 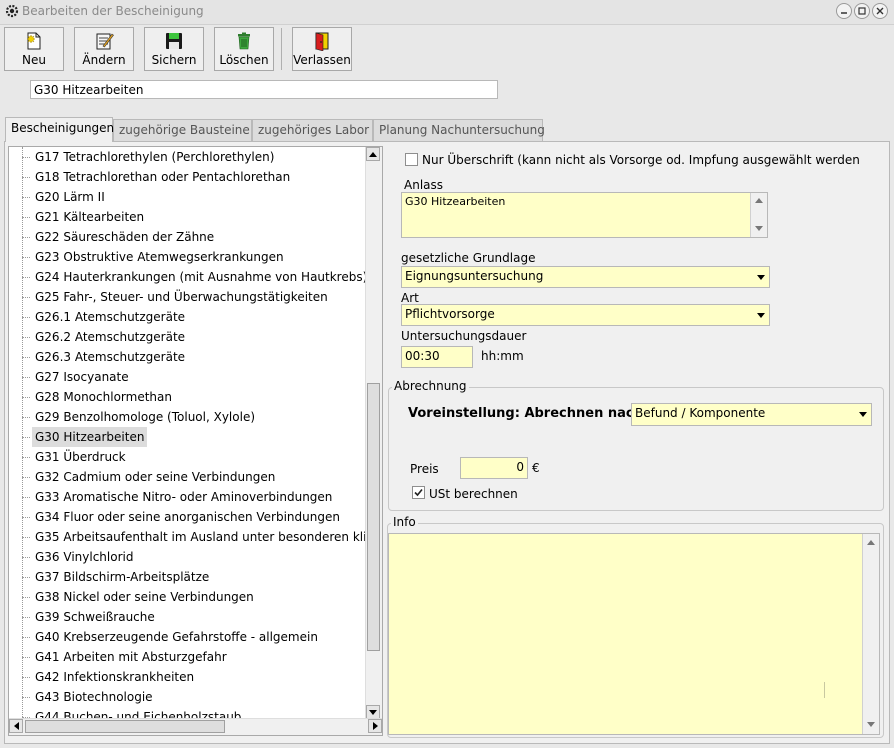 I want to click on info-textarea, so click(x=634, y=634).